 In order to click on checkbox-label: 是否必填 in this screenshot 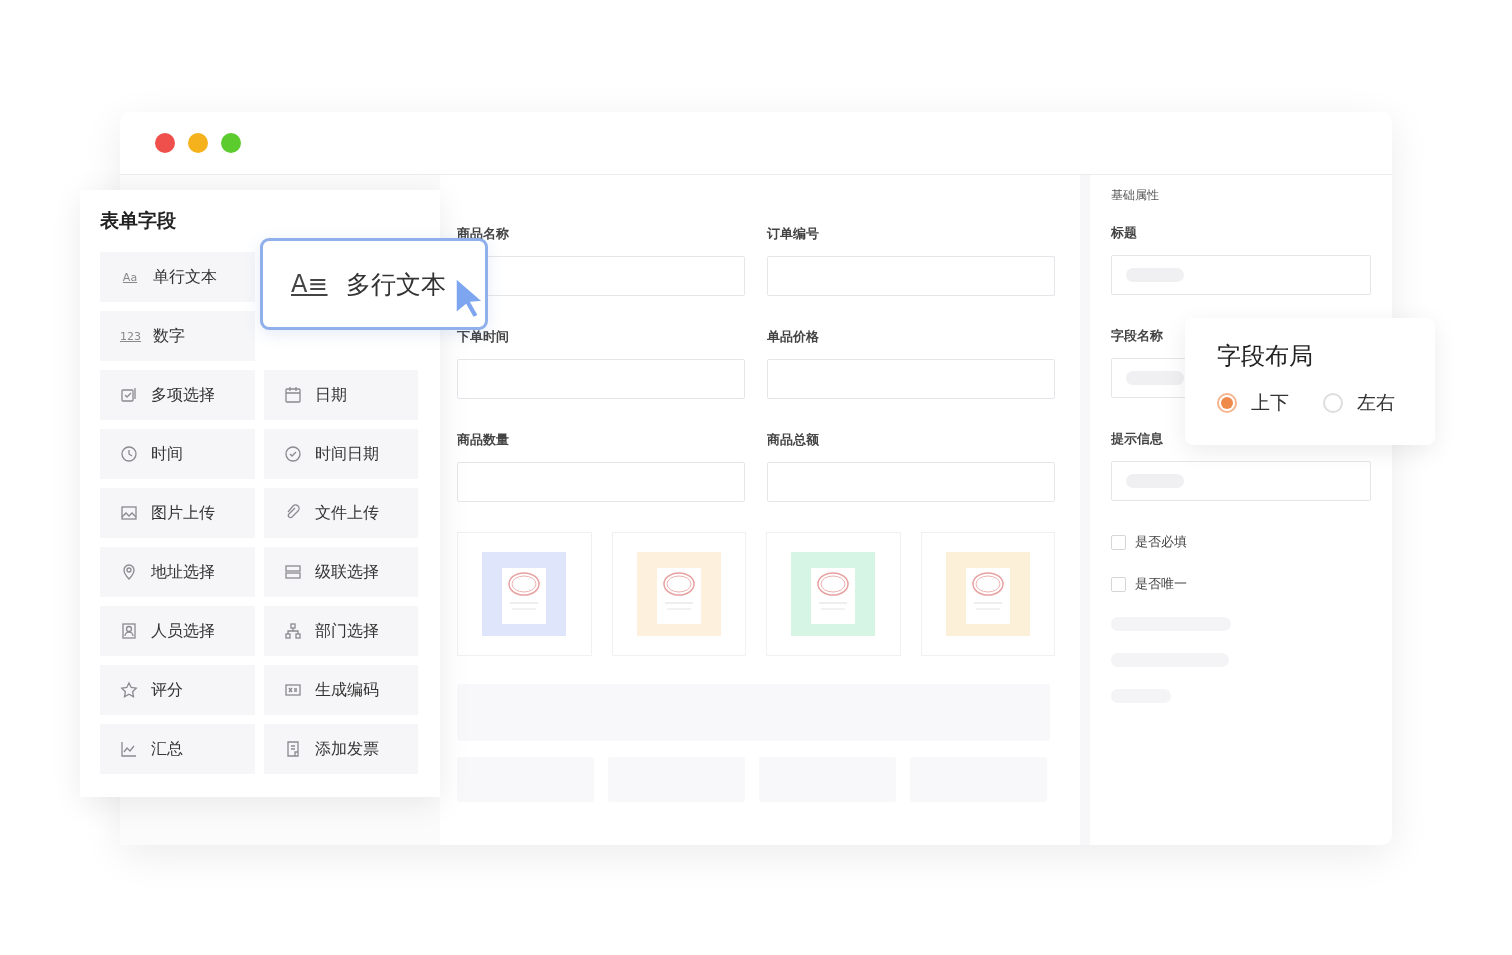, I will do `click(1161, 542)`.